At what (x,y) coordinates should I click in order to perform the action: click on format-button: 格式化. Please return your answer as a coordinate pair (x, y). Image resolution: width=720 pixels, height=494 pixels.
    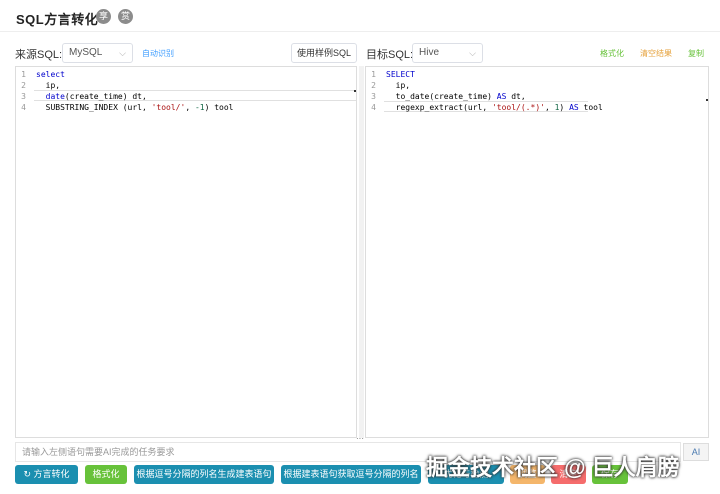
    Looking at the image, I should click on (106, 474).